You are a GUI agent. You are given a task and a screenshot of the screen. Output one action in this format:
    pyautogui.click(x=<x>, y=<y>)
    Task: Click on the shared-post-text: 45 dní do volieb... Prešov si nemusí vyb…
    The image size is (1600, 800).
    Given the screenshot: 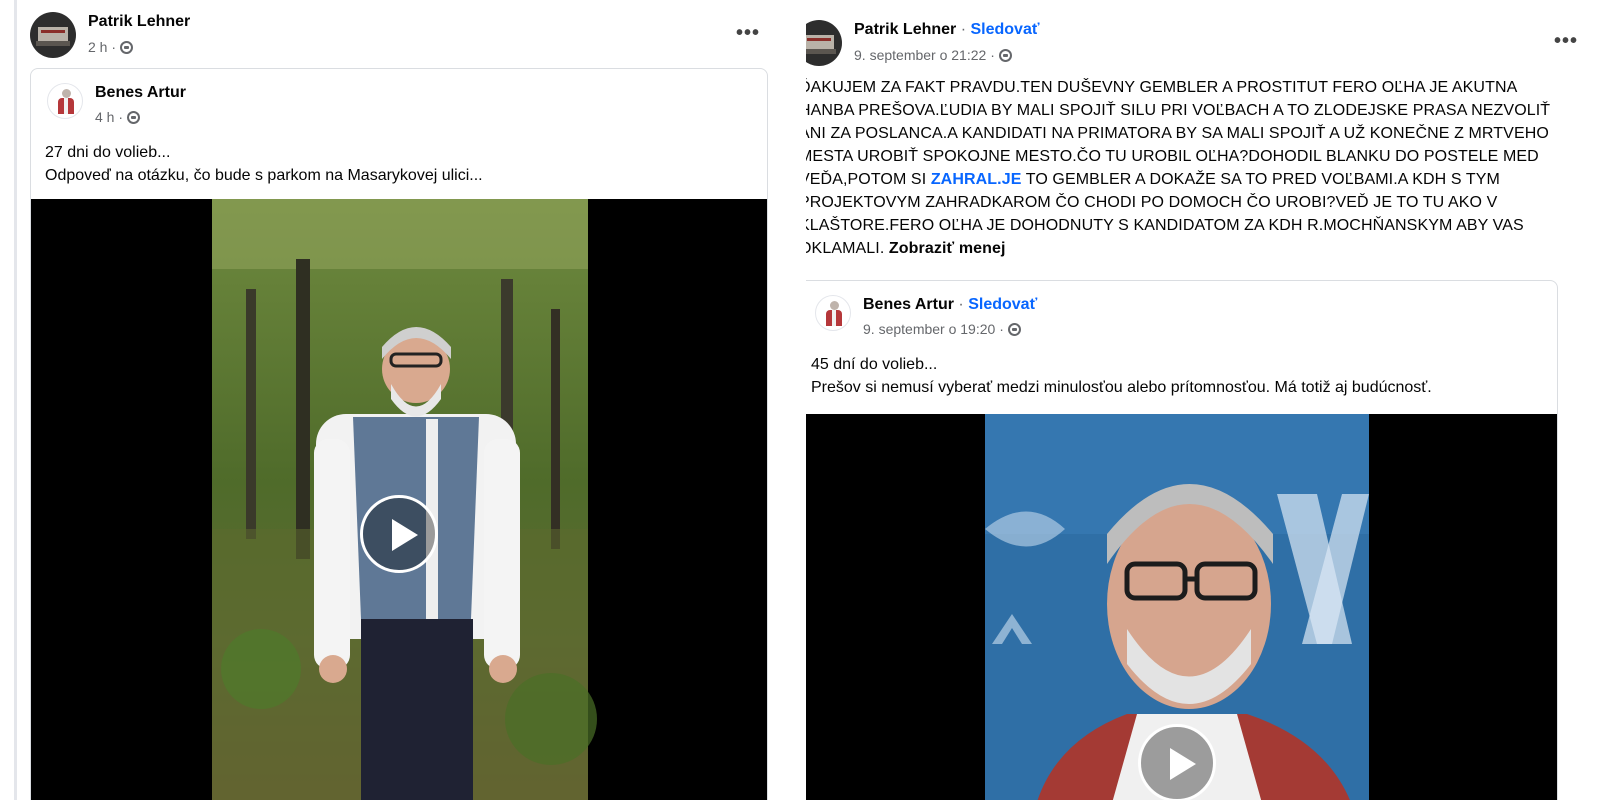 What is the action you would take?
    pyautogui.click(x=1121, y=376)
    